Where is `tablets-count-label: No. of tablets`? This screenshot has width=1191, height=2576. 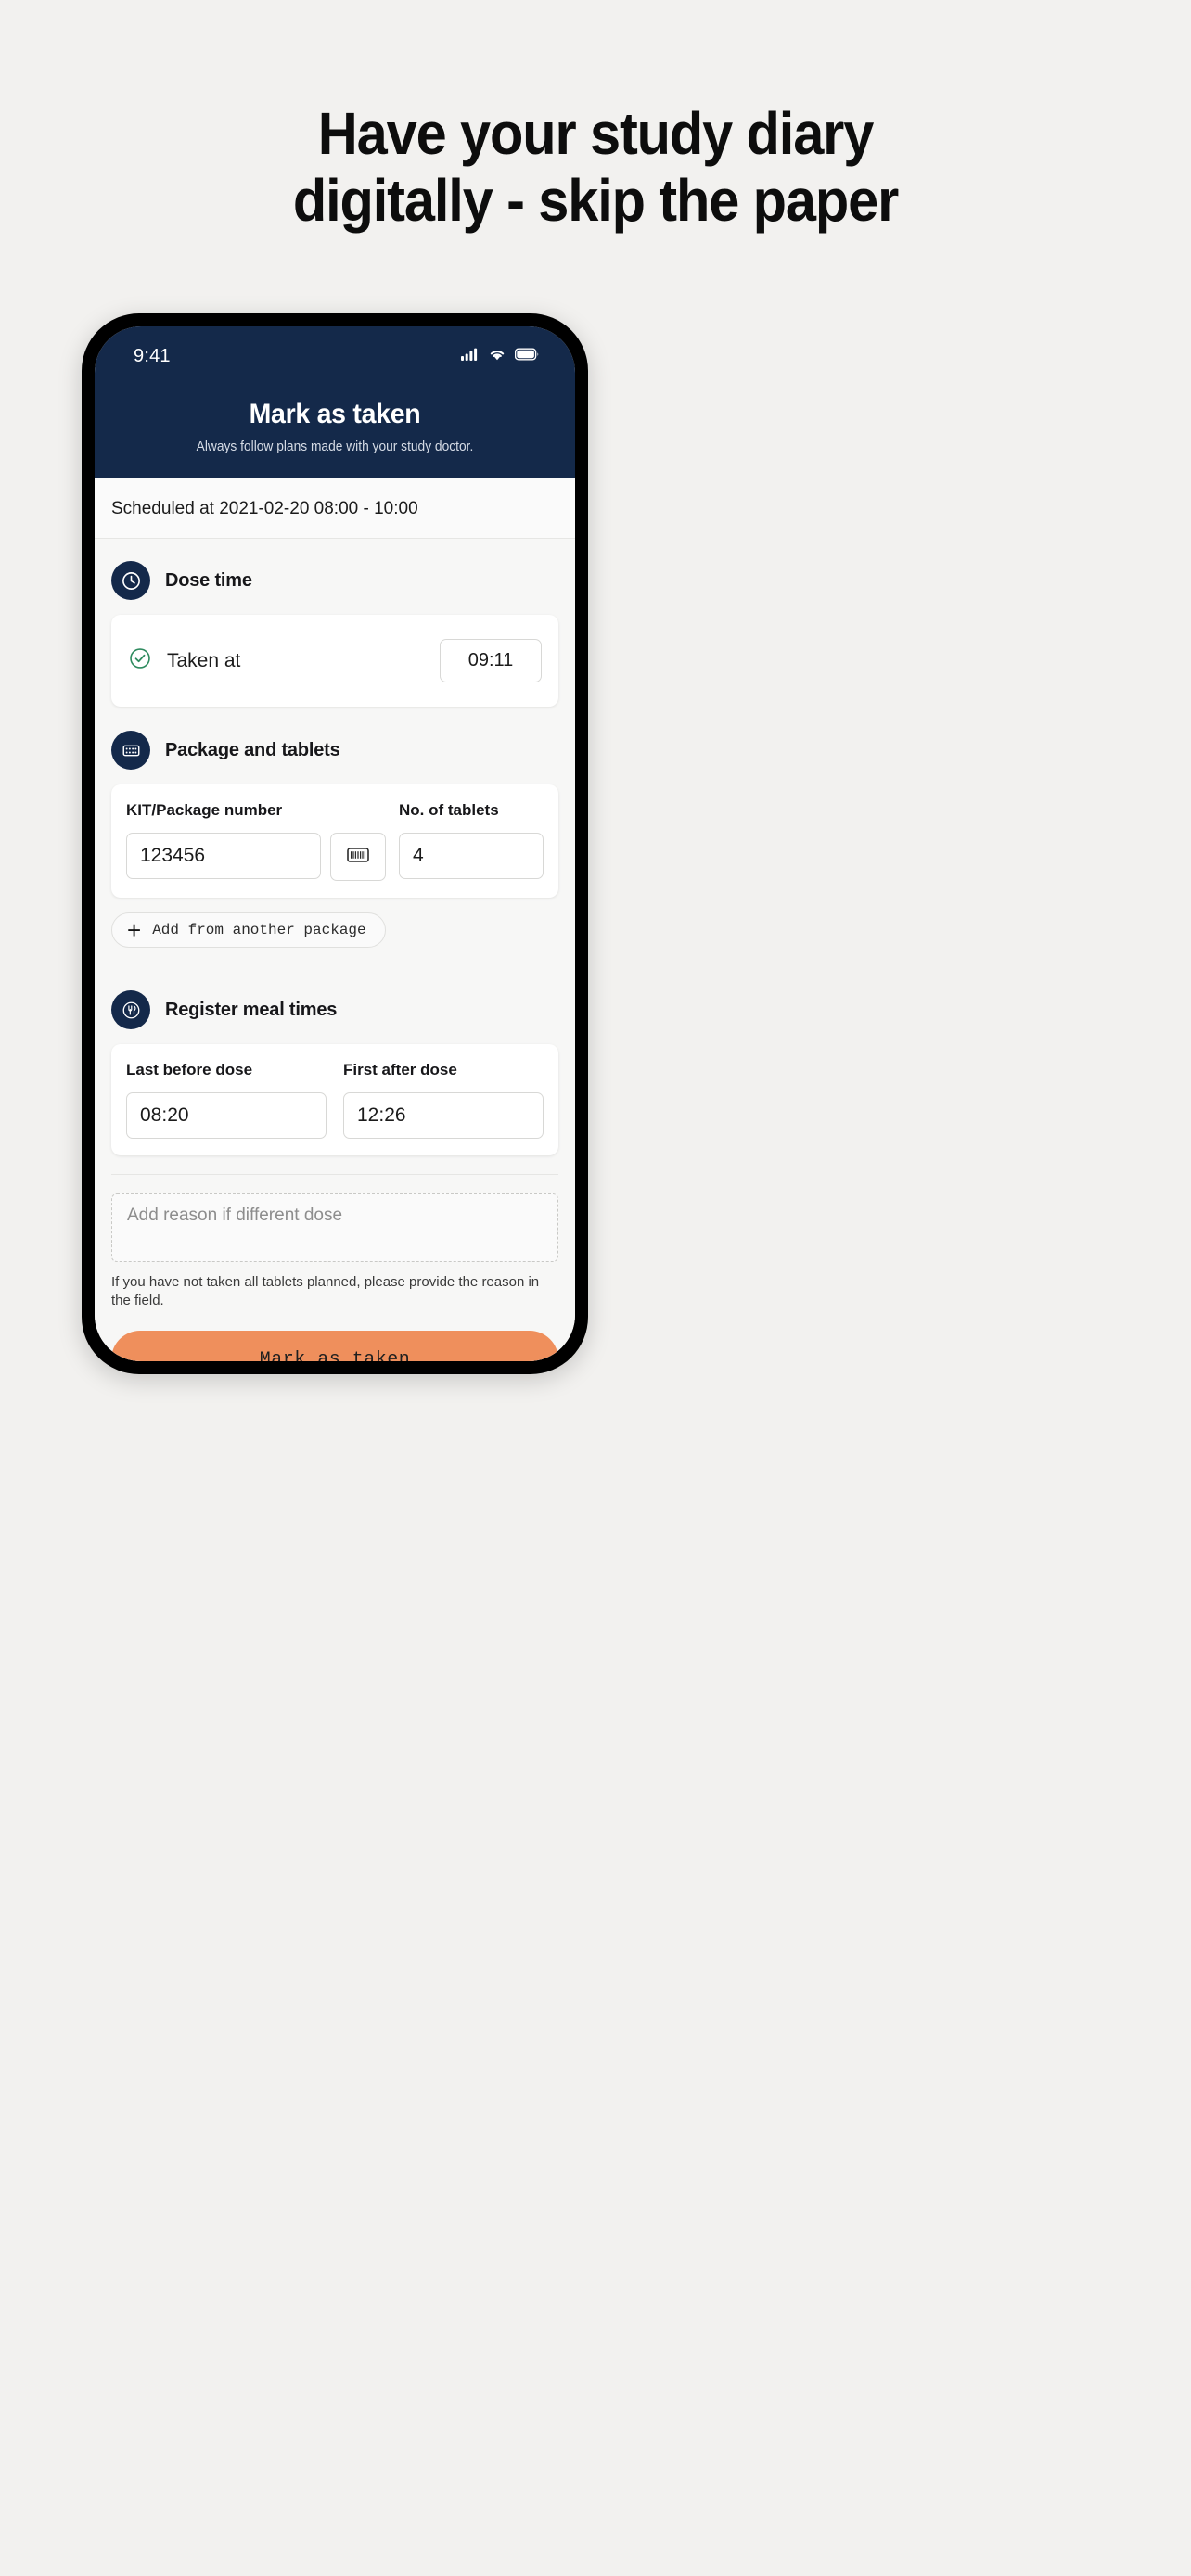
tablets-count-label: No. of tablets is located at coordinates (449, 810).